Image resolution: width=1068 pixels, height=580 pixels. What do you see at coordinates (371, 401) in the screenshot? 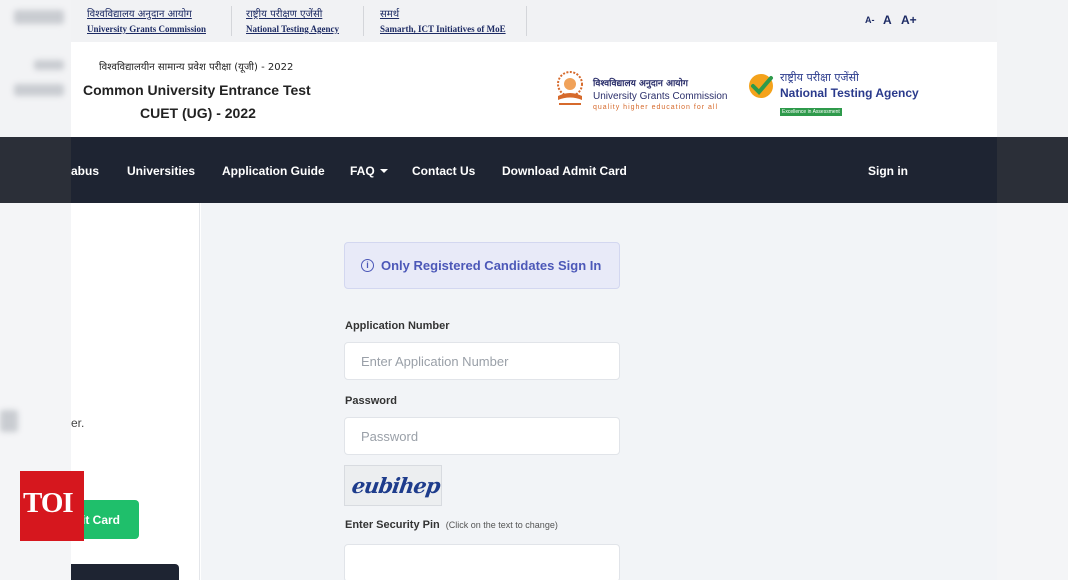
I see `password-label: Password` at bounding box center [371, 401].